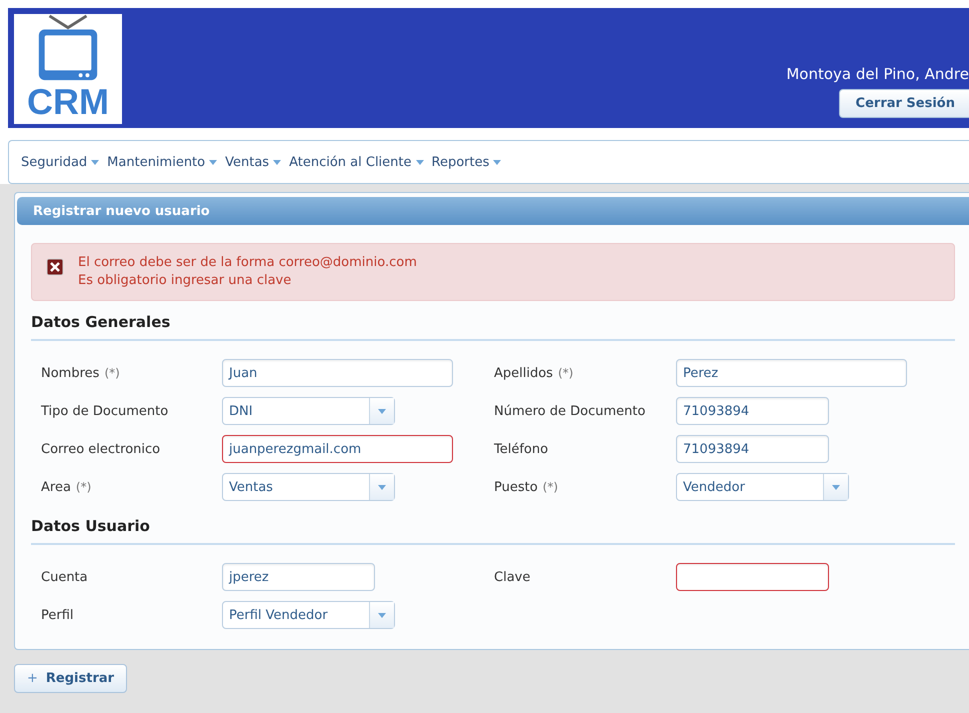 This screenshot has height=713, width=969. What do you see at coordinates (762, 487) in the screenshot?
I see `dropdown: Vendedor` at bounding box center [762, 487].